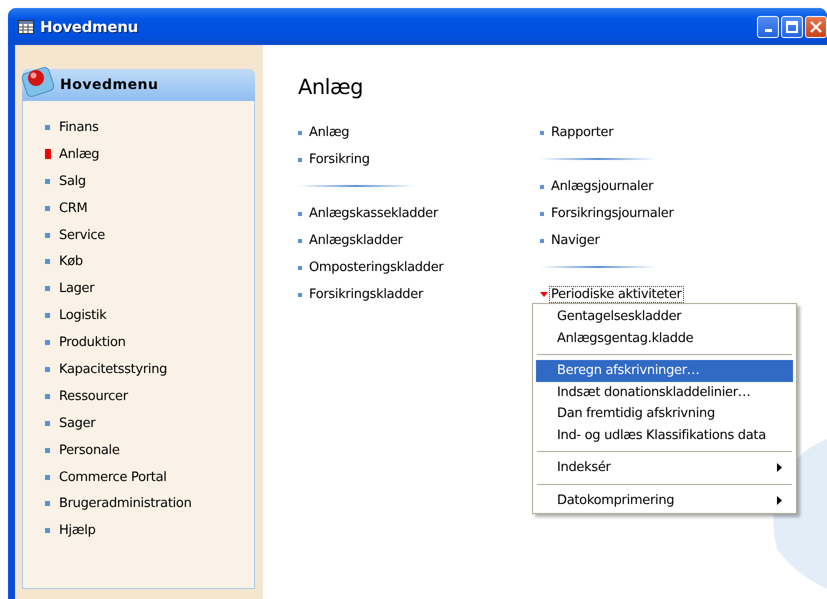 The height and width of the screenshot is (599, 827). What do you see at coordinates (768, 30) in the screenshot?
I see `minimize-icon` at bounding box center [768, 30].